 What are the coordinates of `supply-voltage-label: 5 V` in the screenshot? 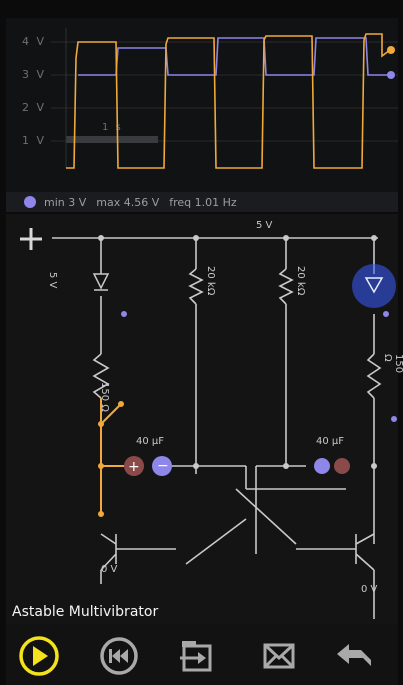 It's located at (264, 225).